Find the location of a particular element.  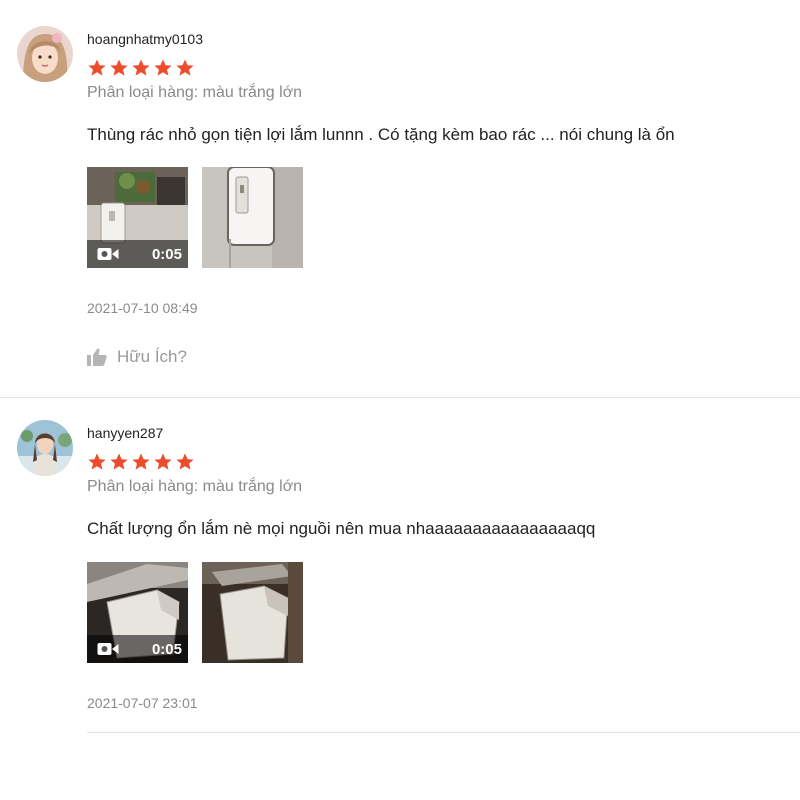

review-timestamp: 2021-07-10 08:49 is located at coordinates (142, 308).